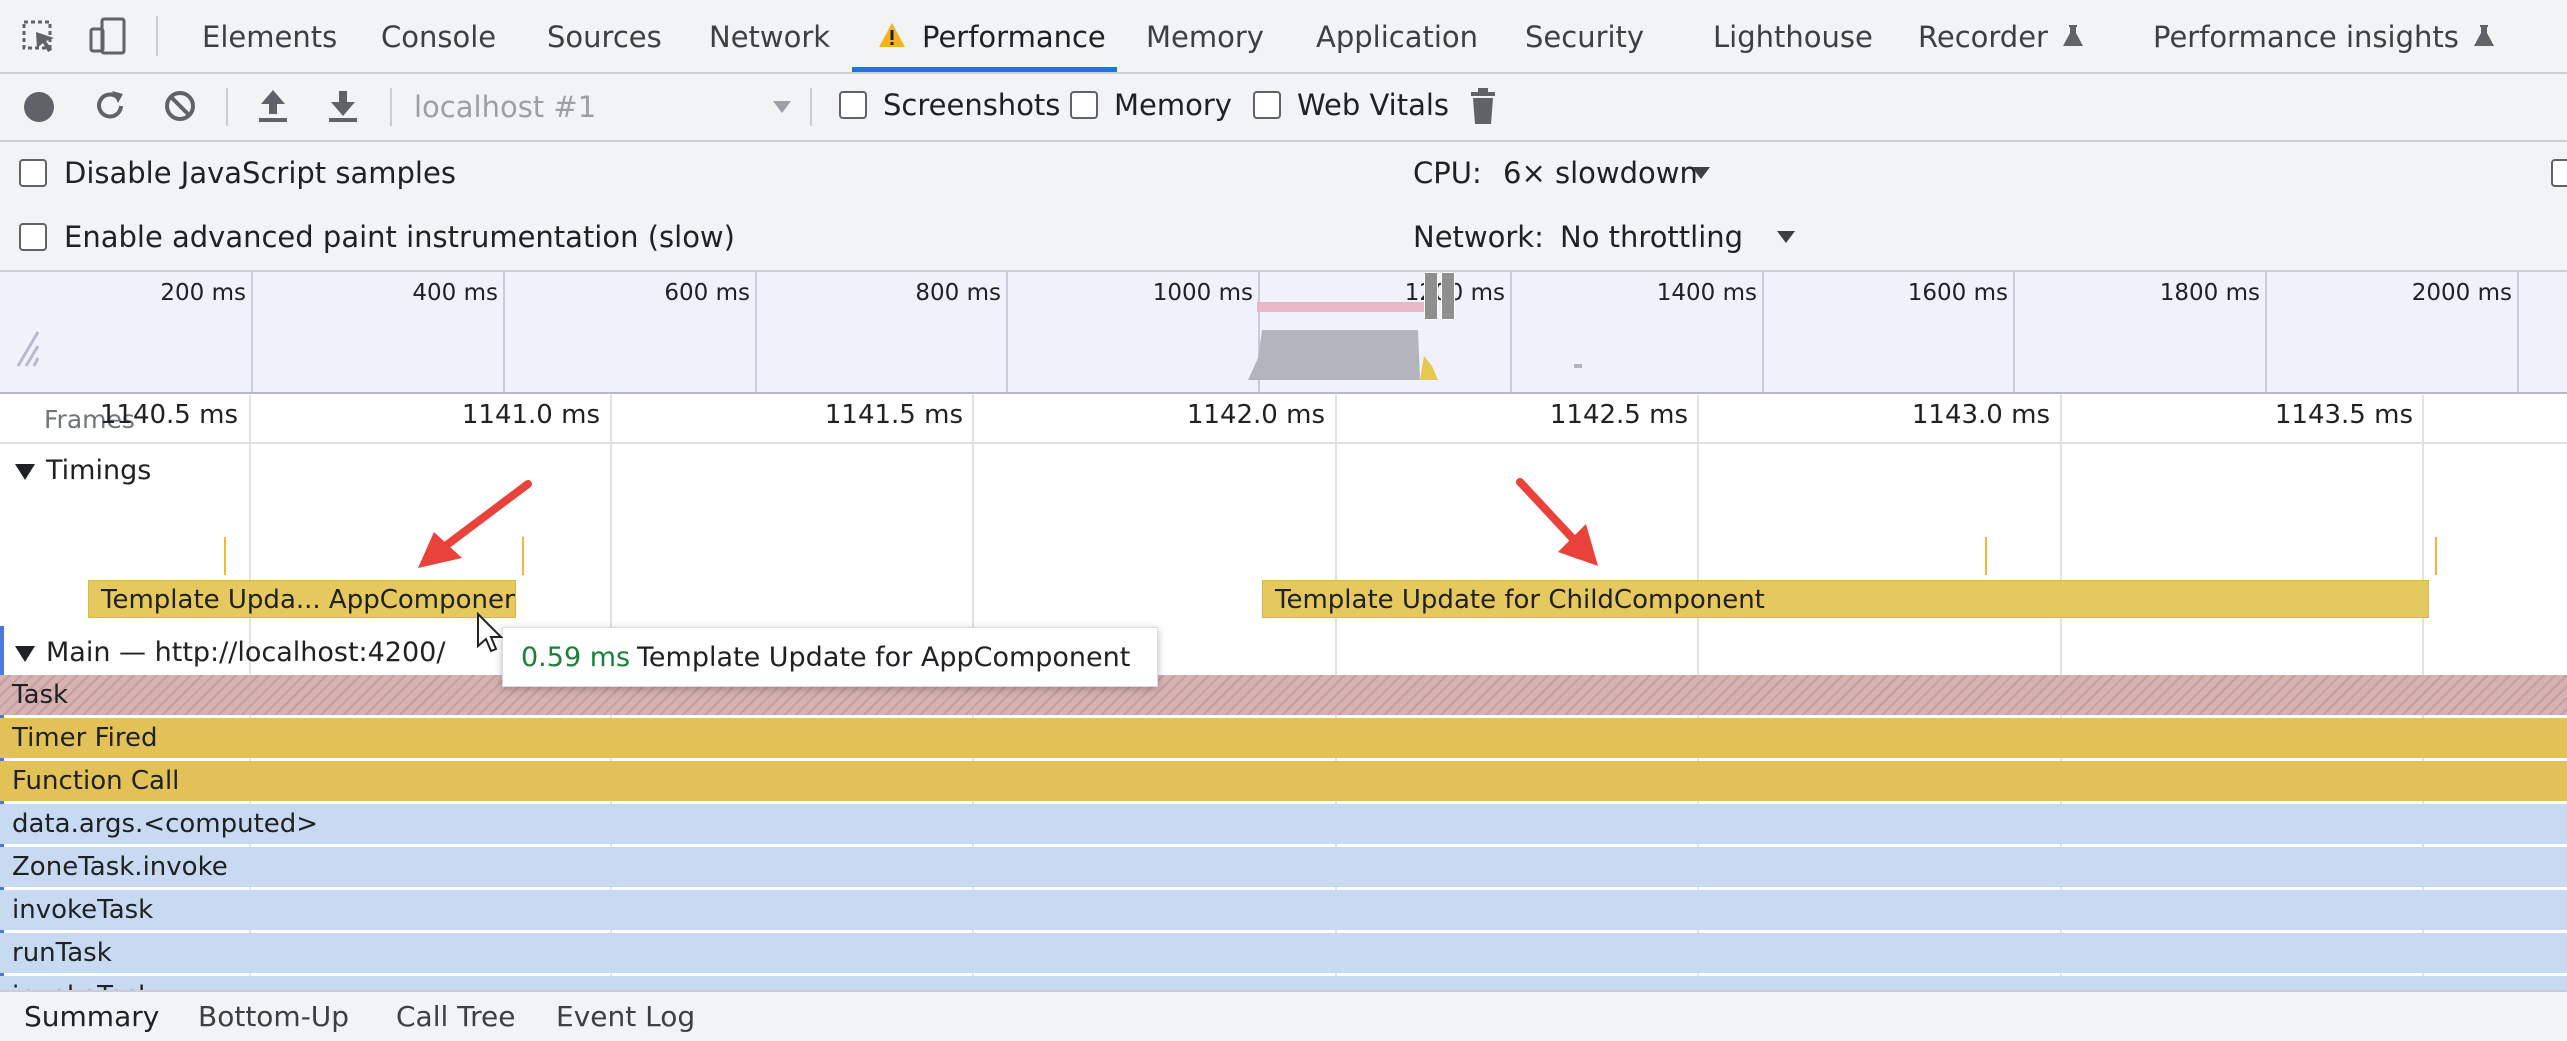 This screenshot has height=1041, width=2567. Describe the element at coordinates (490, 633) in the screenshot. I see `mouse-cursor-icon` at that location.